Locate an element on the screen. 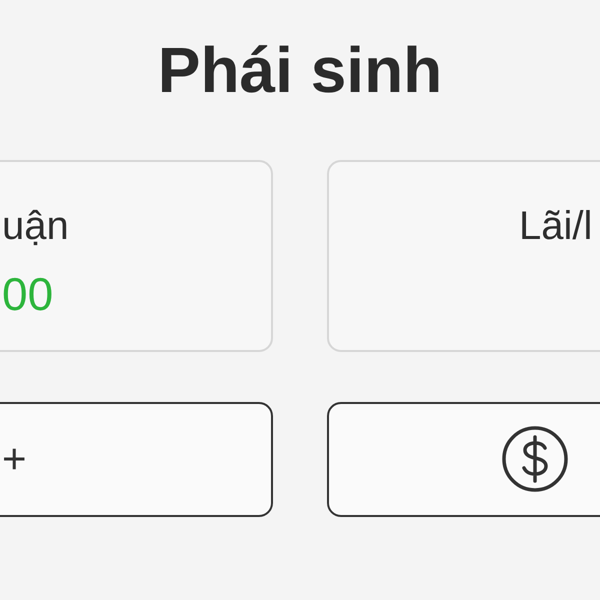  page-title: Phái sinh is located at coordinates (300, 70).